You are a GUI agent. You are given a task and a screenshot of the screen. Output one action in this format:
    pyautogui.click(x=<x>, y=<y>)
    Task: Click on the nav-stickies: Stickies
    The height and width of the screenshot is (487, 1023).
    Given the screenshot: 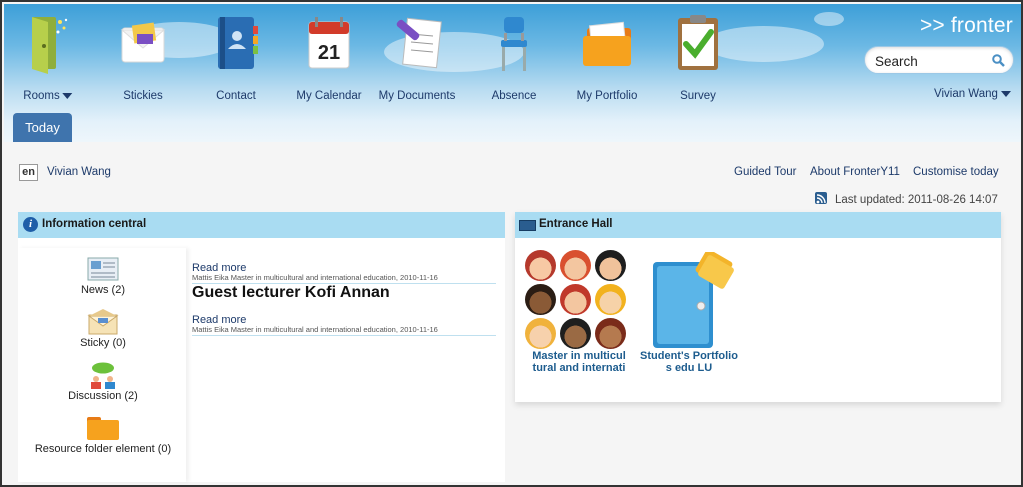 What is the action you would take?
    pyautogui.click(x=143, y=60)
    